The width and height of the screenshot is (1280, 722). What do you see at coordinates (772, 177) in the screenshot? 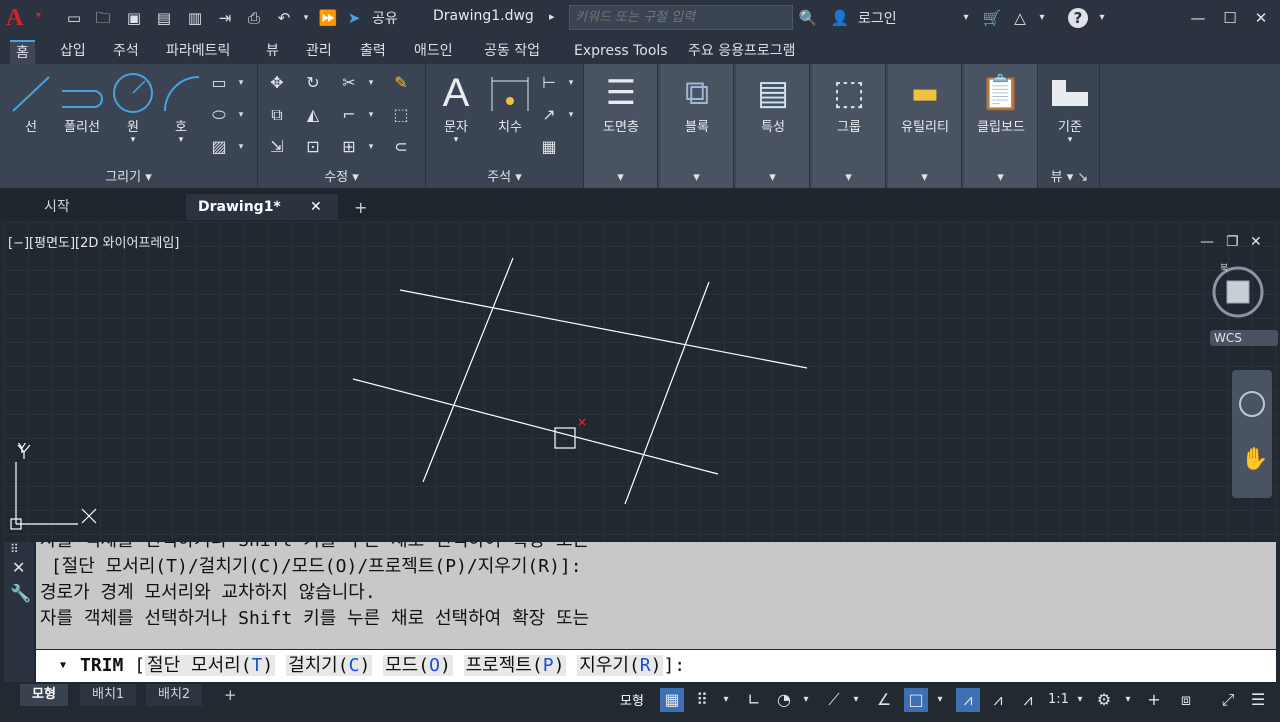
I see `properties-dropdown-icon: ▾` at bounding box center [772, 177].